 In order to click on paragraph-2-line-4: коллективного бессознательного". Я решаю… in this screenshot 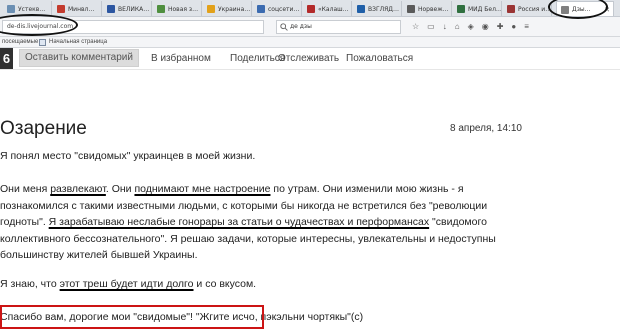, I will do `click(248, 238)`.